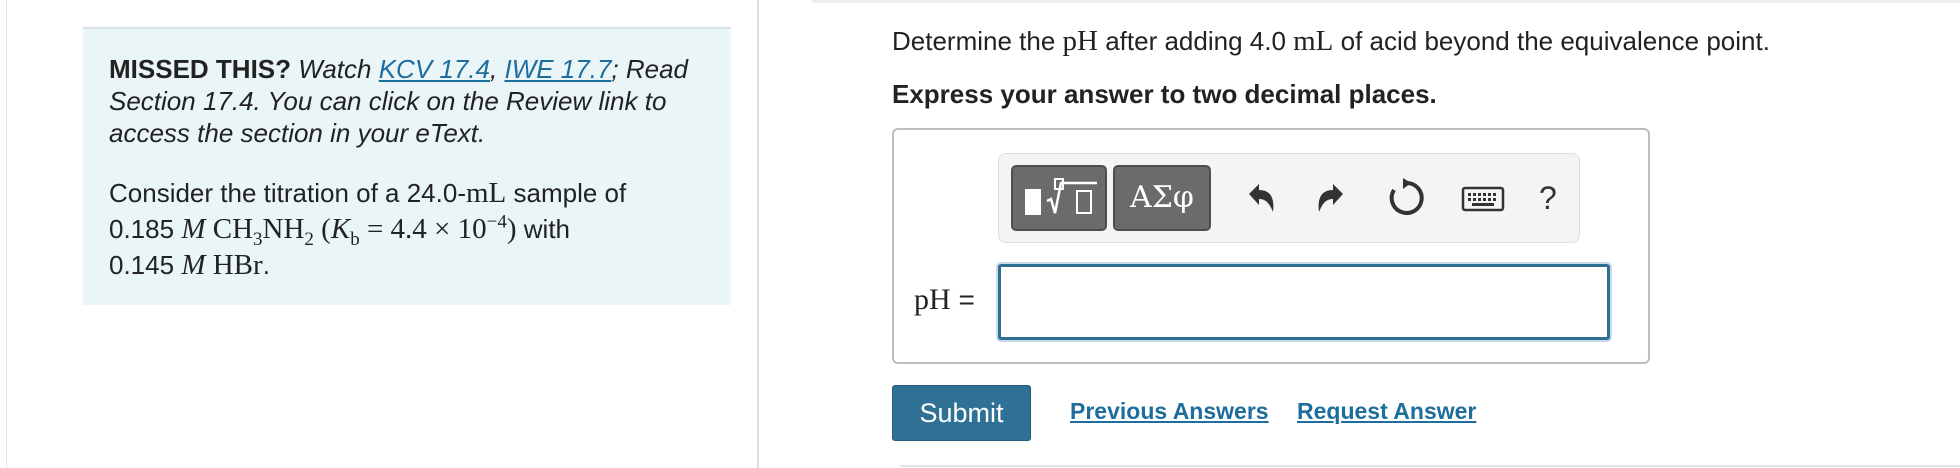 The width and height of the screenshot is (1960, 468). I want to click on bottom-rule, so click(1430, 466).